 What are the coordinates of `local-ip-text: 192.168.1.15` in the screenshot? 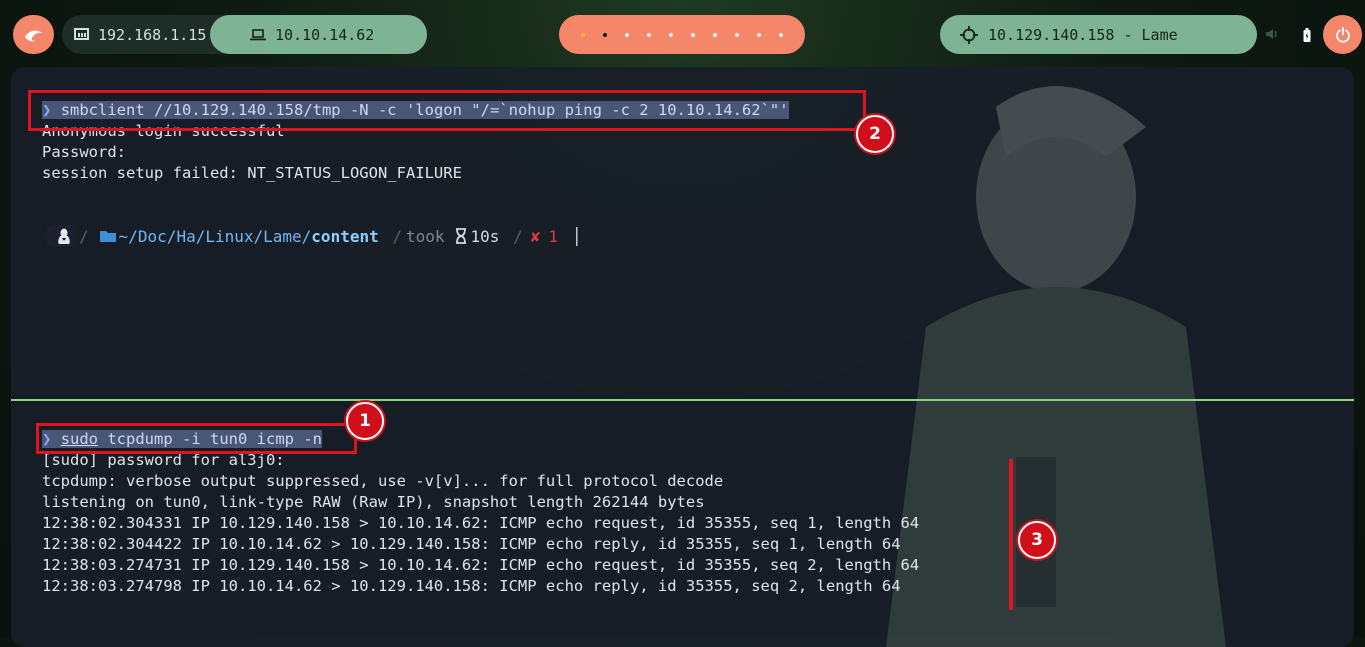 It's located at (152, 34).